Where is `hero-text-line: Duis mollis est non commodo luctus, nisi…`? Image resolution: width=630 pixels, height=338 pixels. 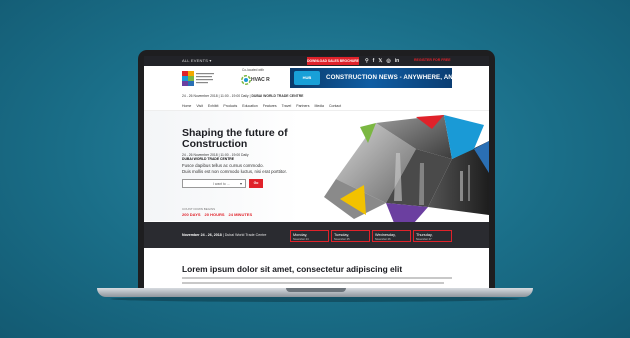 hero-text-line: Duis mollis est non commodo luctus, nisi… is located at coordinates (234, 171).